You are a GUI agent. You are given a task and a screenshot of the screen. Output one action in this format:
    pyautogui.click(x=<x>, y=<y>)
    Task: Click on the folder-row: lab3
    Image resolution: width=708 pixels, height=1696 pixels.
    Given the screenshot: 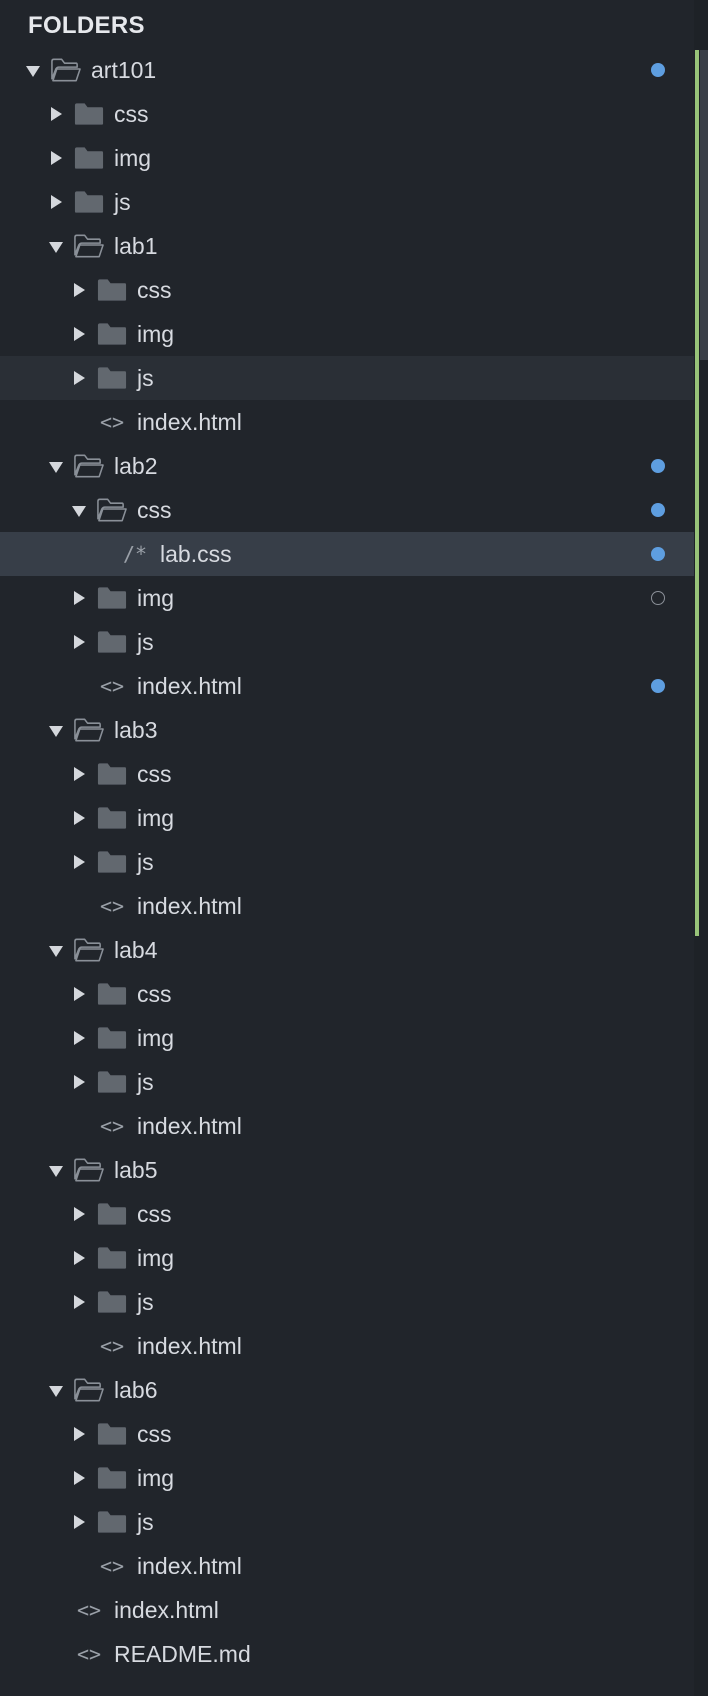 What is the action you would take?
    pyautogui.click(x=347, y=730)
    